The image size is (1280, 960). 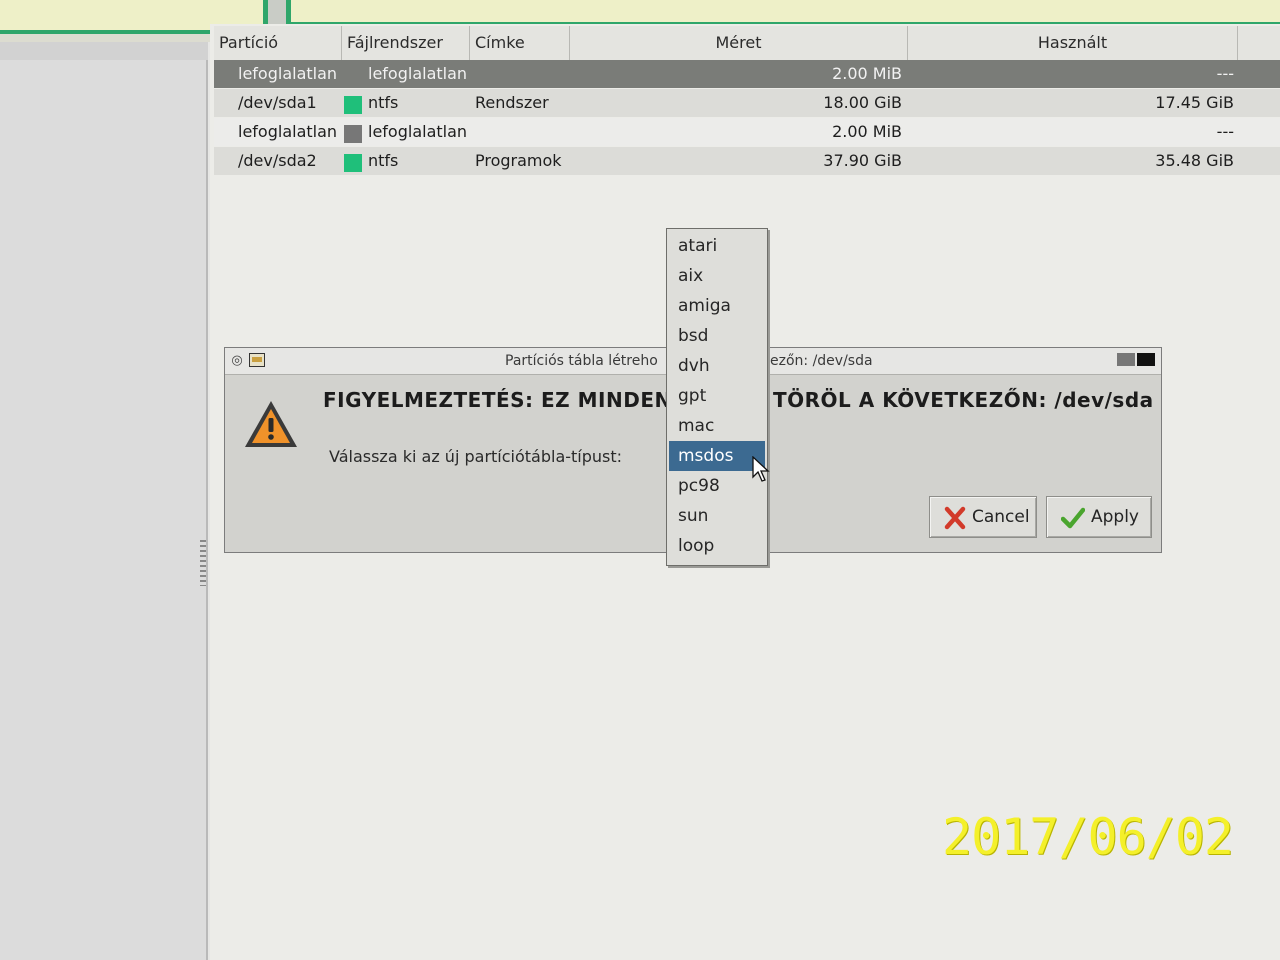 What do you see at coordinates (717, 366) in the screenshot?
I see `option-dvh: dvh` at bounding box center [717, 366].